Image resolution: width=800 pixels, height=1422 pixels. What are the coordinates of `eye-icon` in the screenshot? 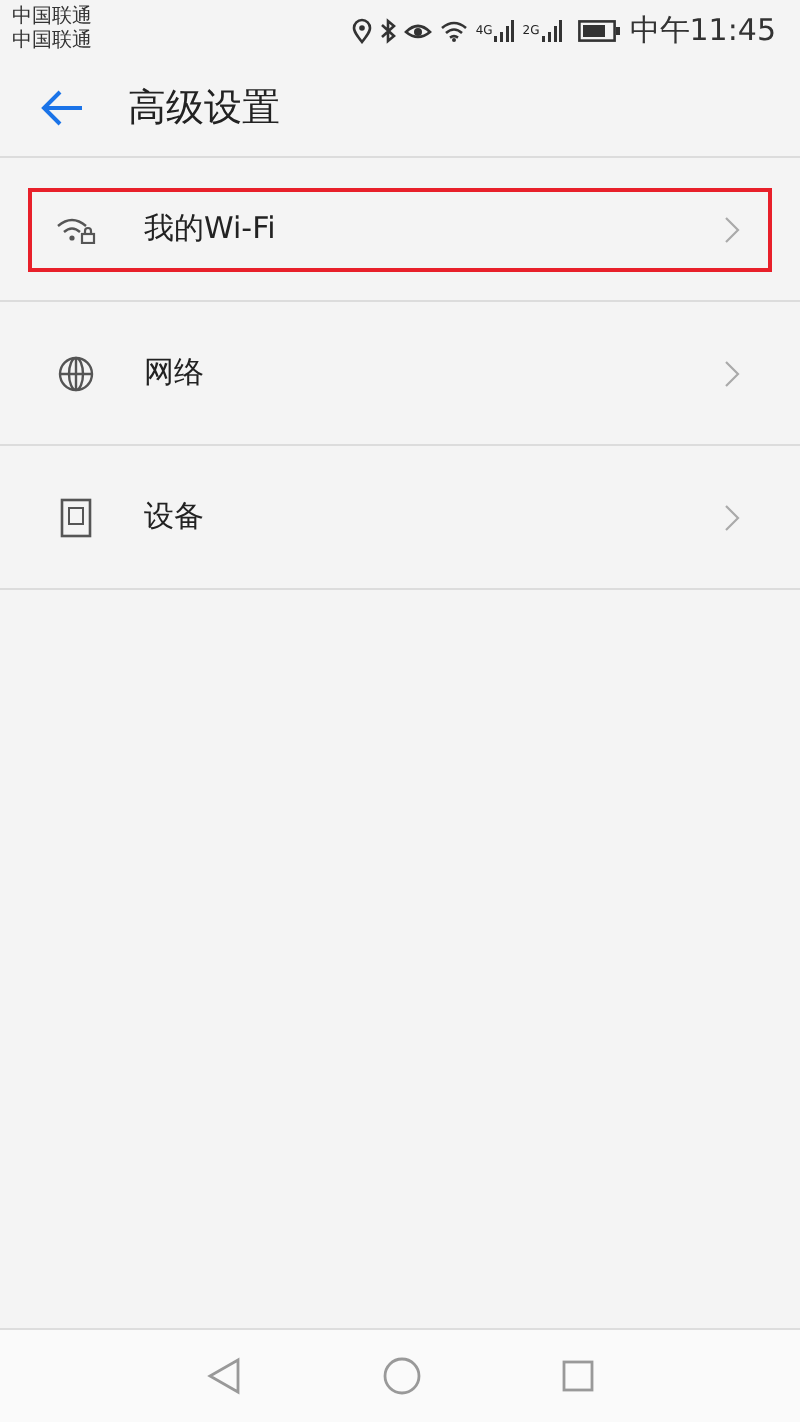 It's located at (417, 30).